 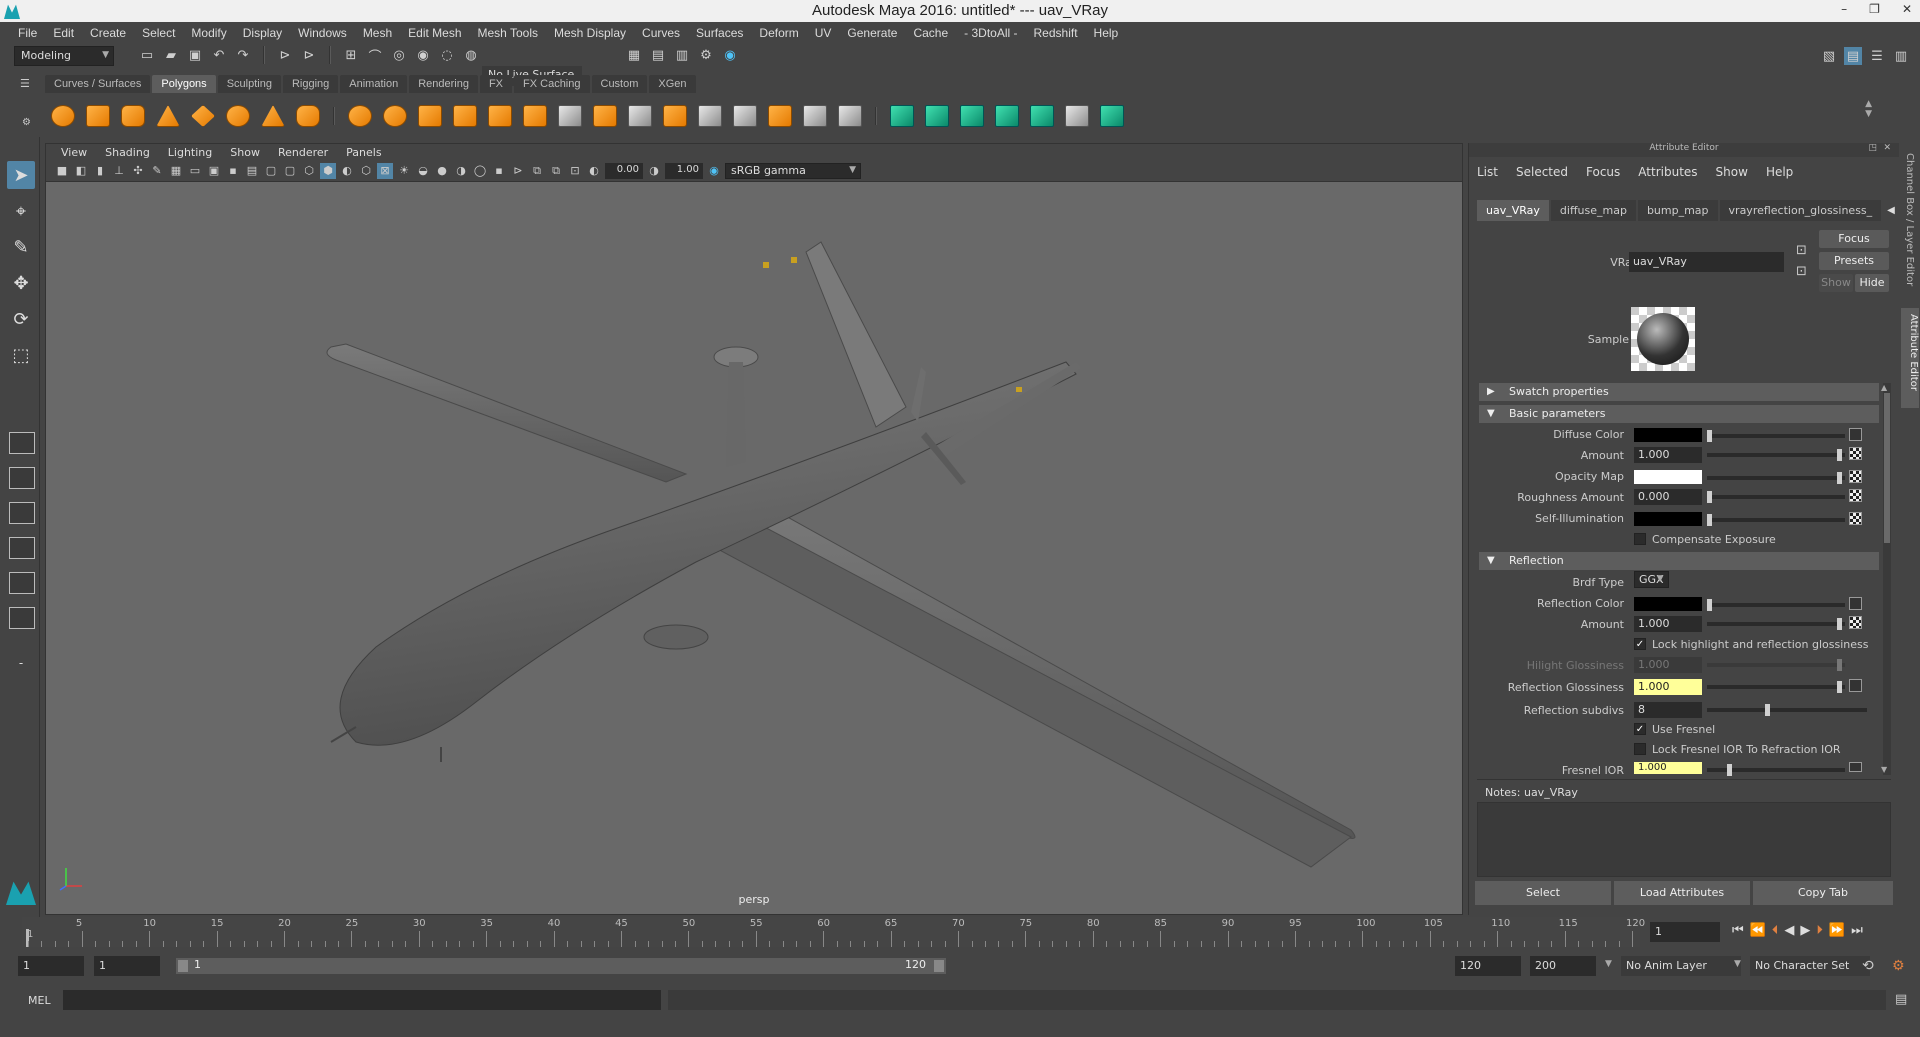 What do you see at coordinates (443, 84) in the screenshot?
I see `tab-rendering: Rendering` at bounding box center [443, 84].